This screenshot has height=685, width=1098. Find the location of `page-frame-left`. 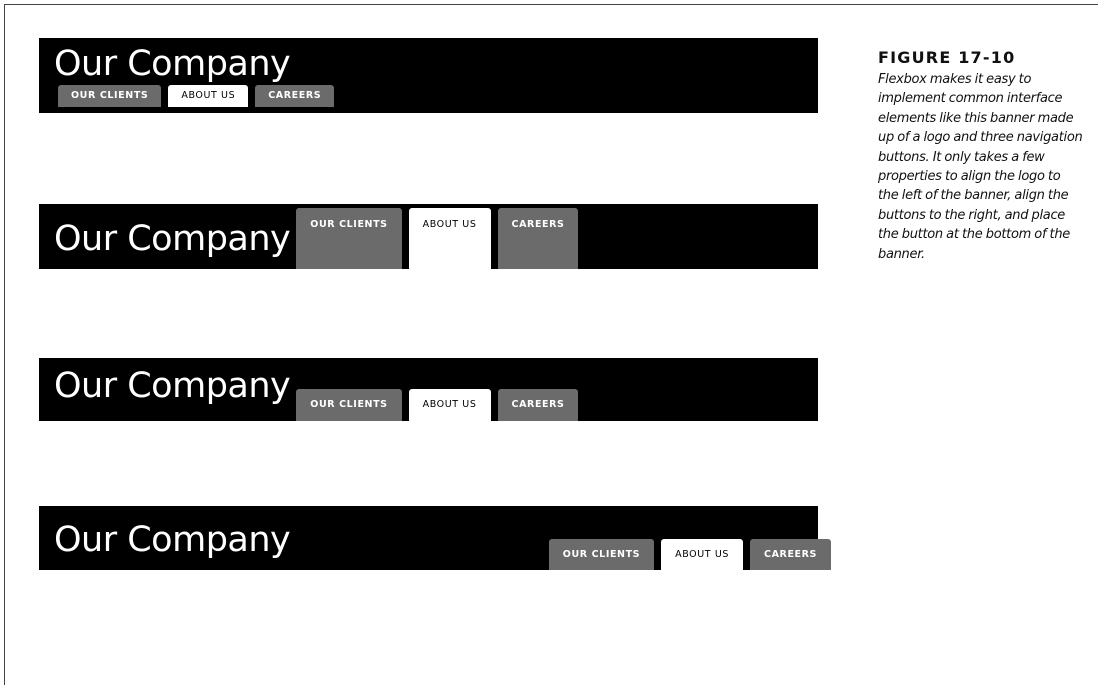

page-frame-left is located at coordinates (4, 344).